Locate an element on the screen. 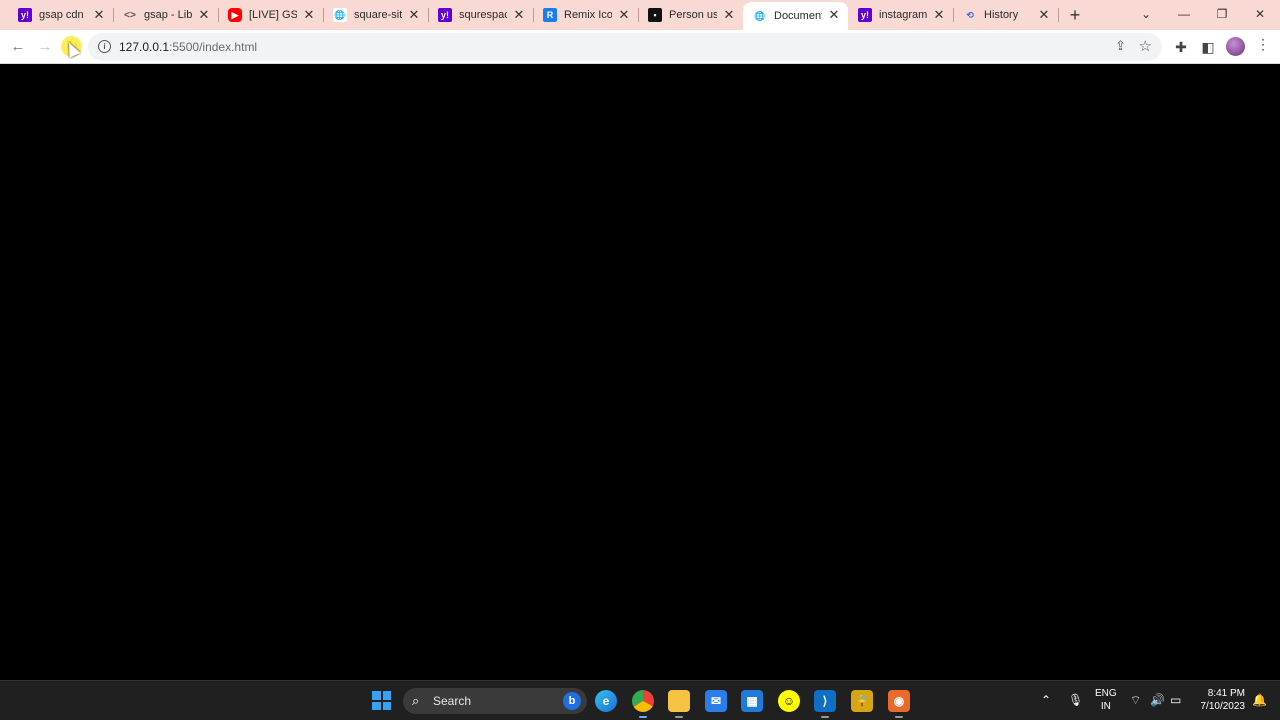  volume-icon: 🔊 is located at coordinates (1157, 700).